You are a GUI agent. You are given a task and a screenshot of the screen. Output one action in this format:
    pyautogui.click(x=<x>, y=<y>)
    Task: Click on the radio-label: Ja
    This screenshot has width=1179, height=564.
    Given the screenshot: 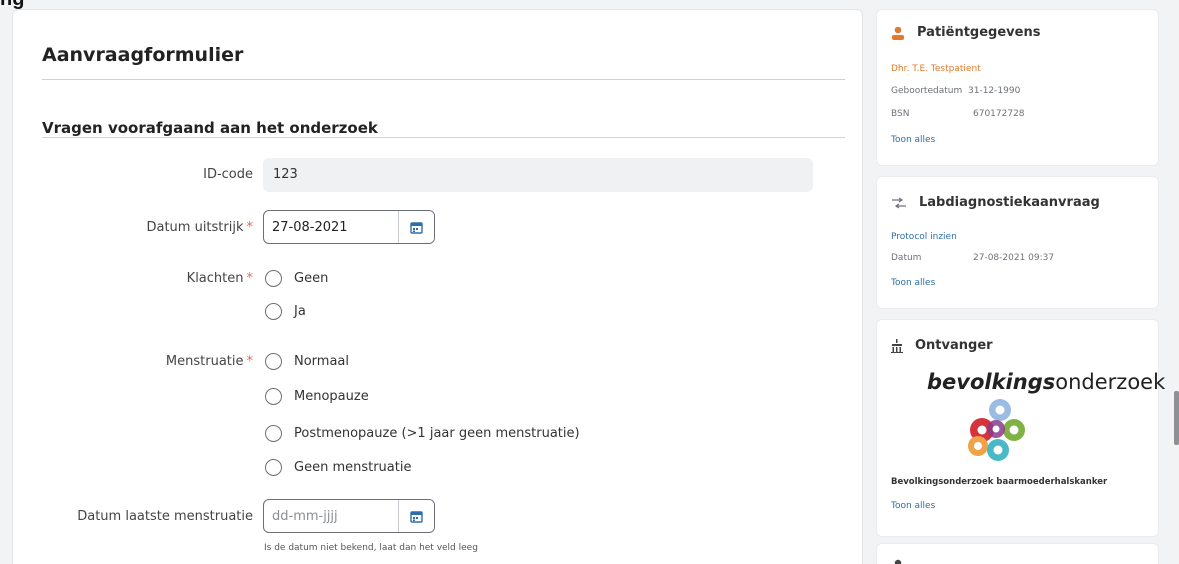 What is the action you would take?
    pyautogui.click(x=300, y=311)
    